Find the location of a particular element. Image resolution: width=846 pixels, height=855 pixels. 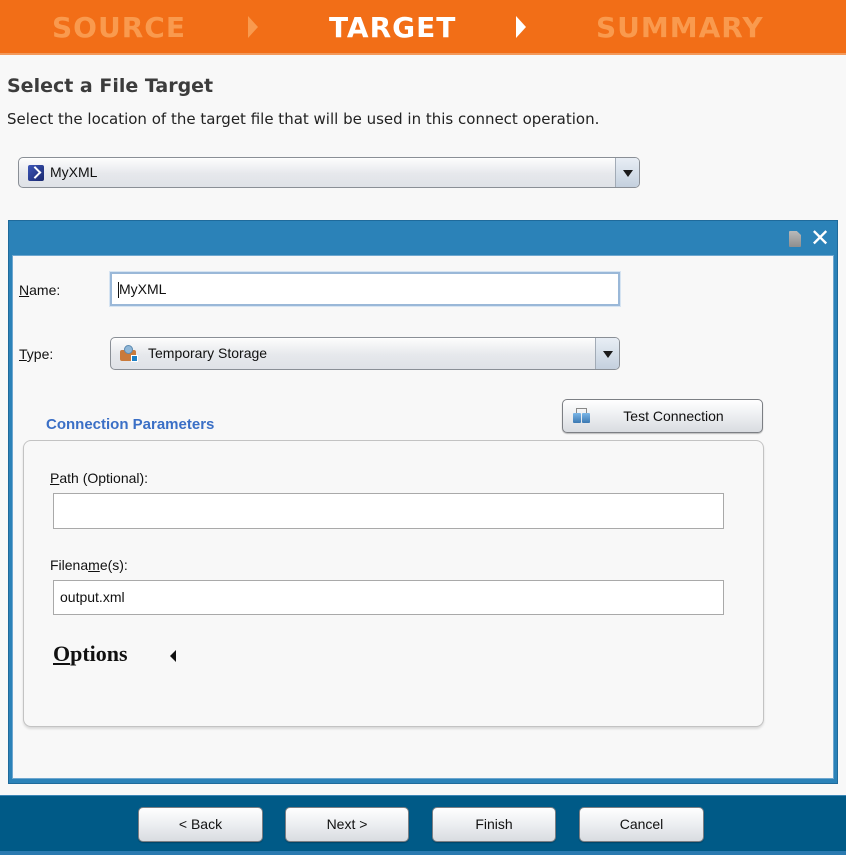

name-input: MyXML is located at coordinates (365, 289).